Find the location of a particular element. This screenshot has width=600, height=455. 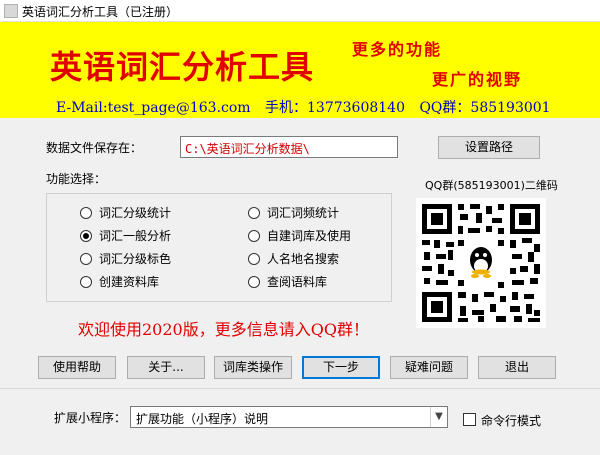

app-icon is located at coordinates (11, 11).